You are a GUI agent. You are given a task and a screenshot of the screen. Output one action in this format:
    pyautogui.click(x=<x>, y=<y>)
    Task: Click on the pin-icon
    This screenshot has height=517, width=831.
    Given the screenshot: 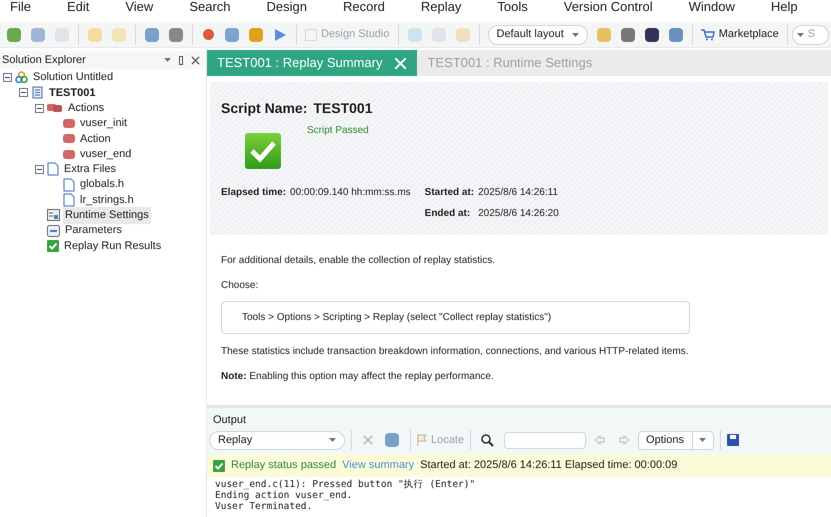 What is the action you would take?
    pyautogui.click(x=181, y=60)
    